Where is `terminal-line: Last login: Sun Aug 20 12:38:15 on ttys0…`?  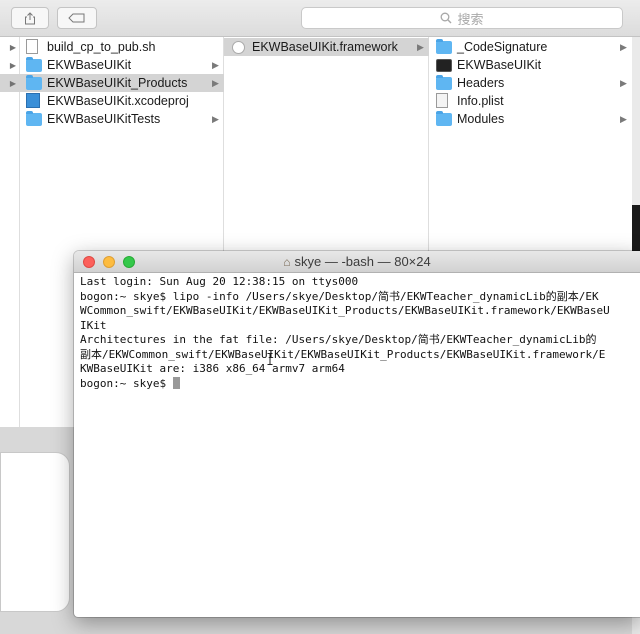 terminal-line: Last login: Sun Aug 20 12:38:15 on ttys0… is located at coordinates (219, 281).